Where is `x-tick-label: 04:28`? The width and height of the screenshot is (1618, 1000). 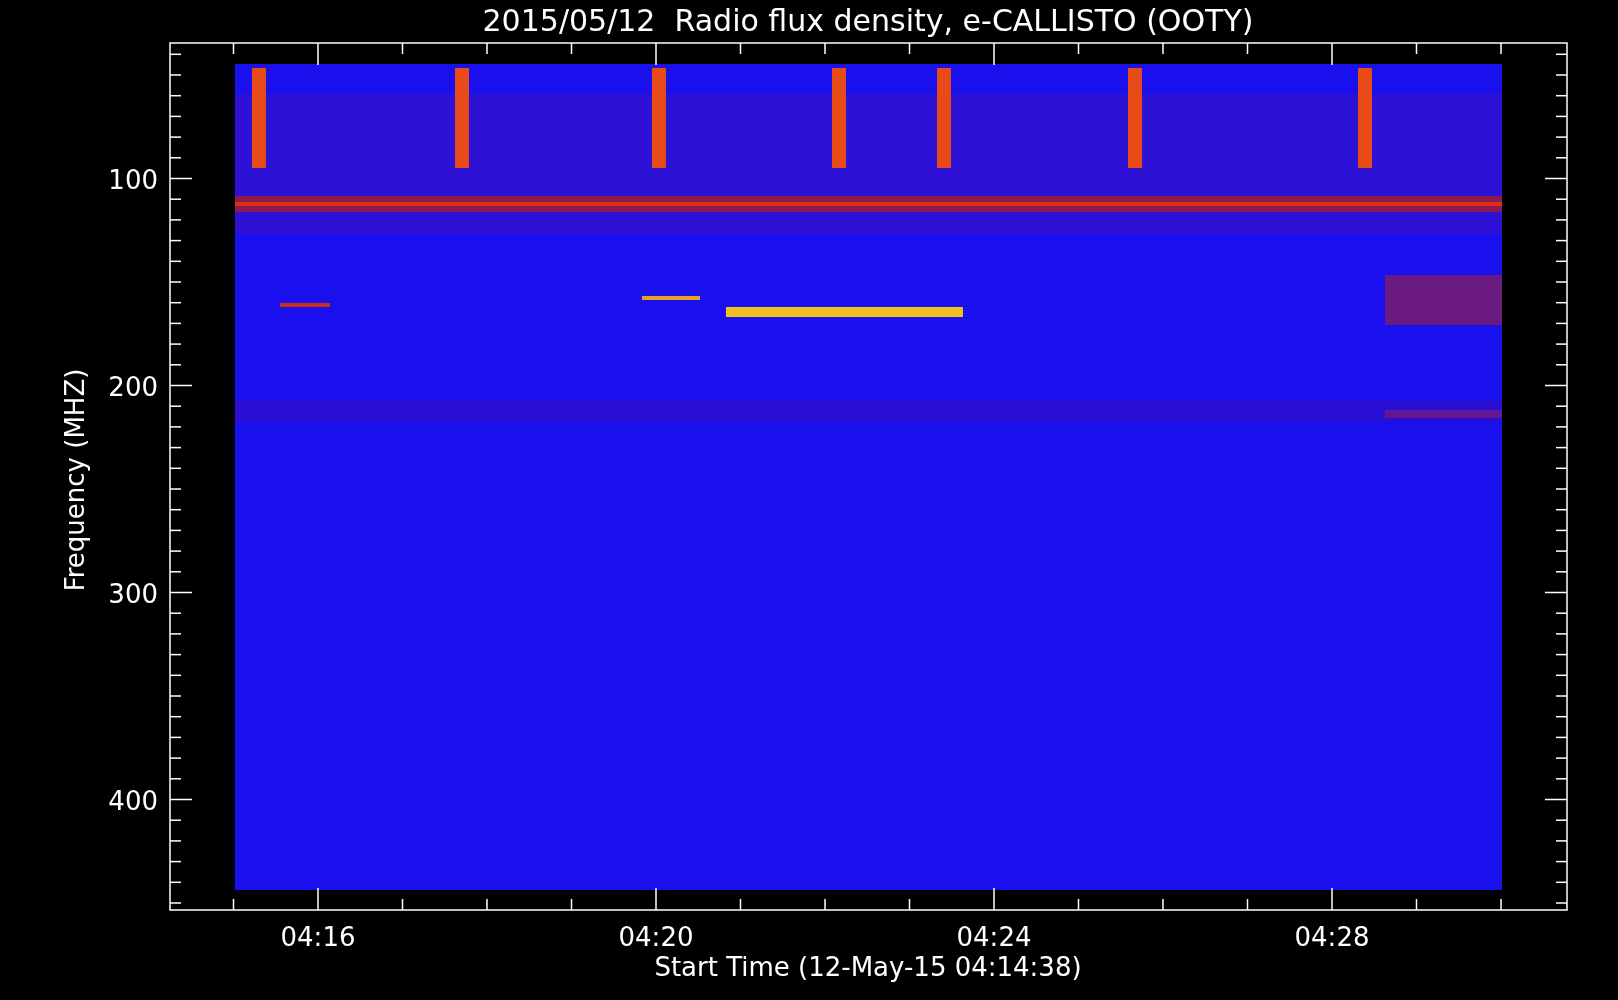 x-tick-label: 04:28 is located at coordinates (1332, 937).